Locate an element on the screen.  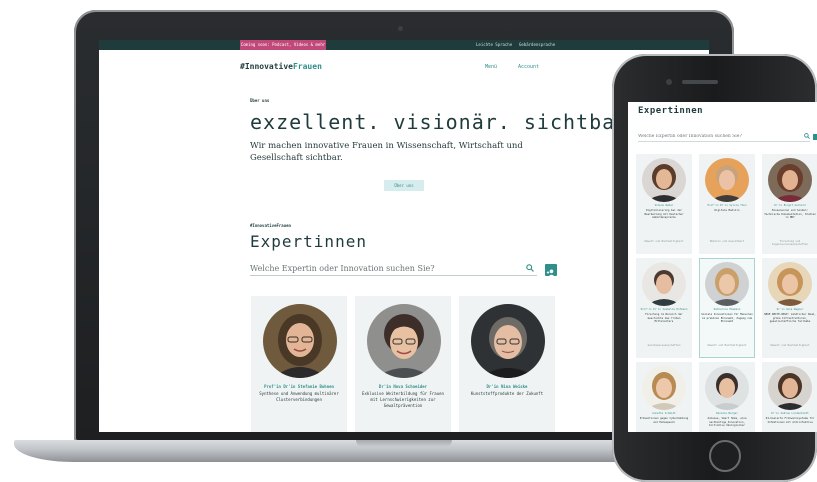
experts-eyebrow: #InnovativeFrauen is located at coordinates (270, 225).